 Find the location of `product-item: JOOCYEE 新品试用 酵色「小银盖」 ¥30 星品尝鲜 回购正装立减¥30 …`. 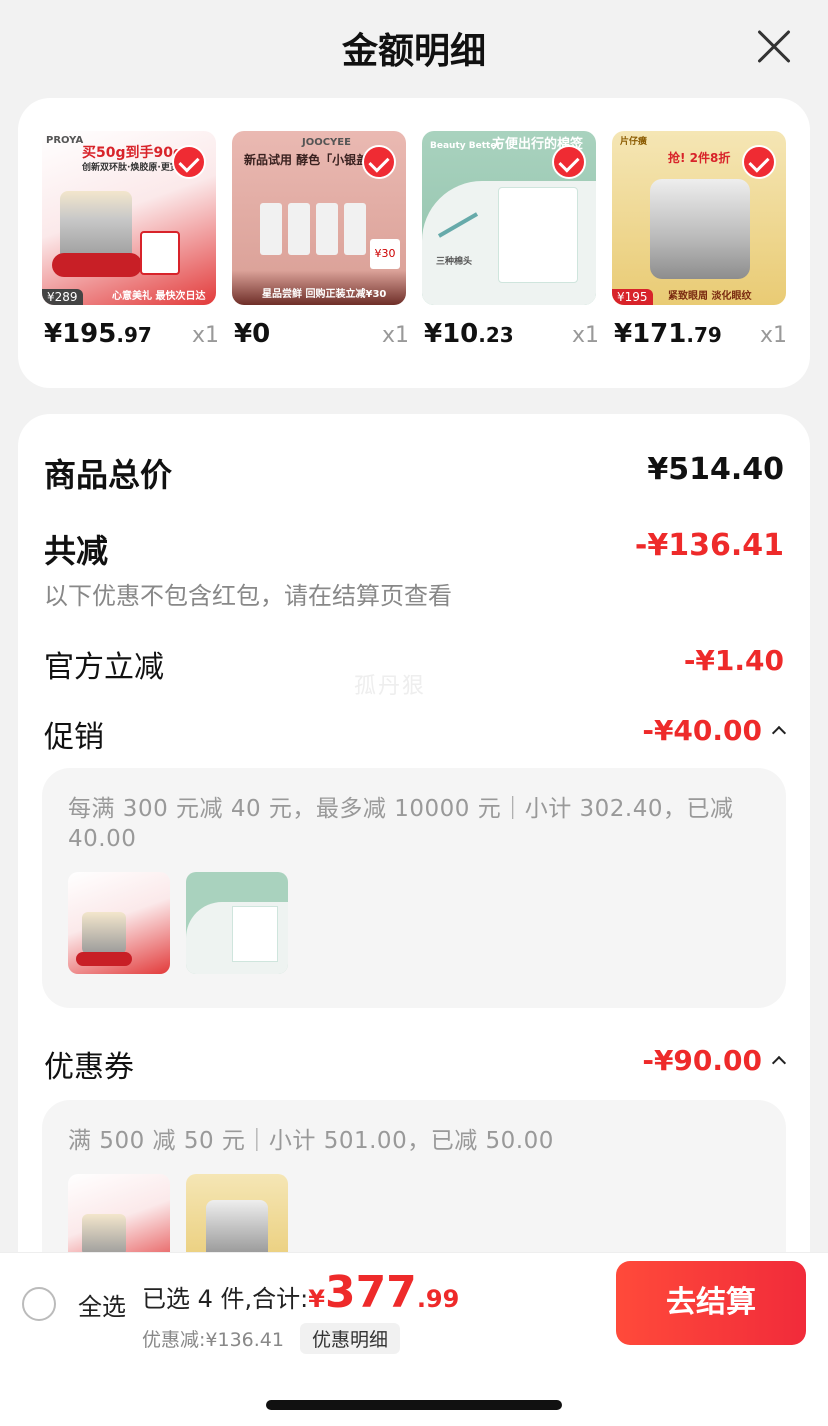

product-item: JOOCYEE 新品试用 酵色「小银盖」 ¥30 星品尝鲜 回购正装立减¥30 … is located at coordinates (320, 240).